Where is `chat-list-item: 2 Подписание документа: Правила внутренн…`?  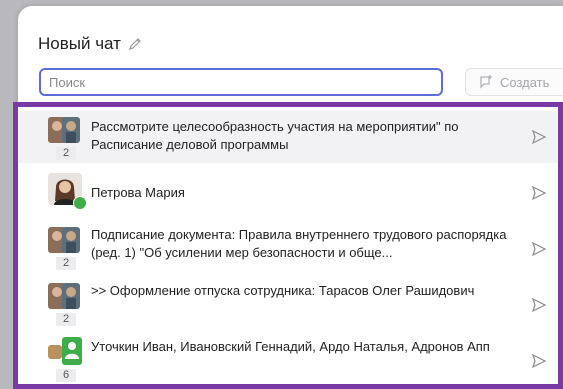
chat-list-item: 2 Подписание документа: Правила внутренн… is located at coordinates (288, 249).